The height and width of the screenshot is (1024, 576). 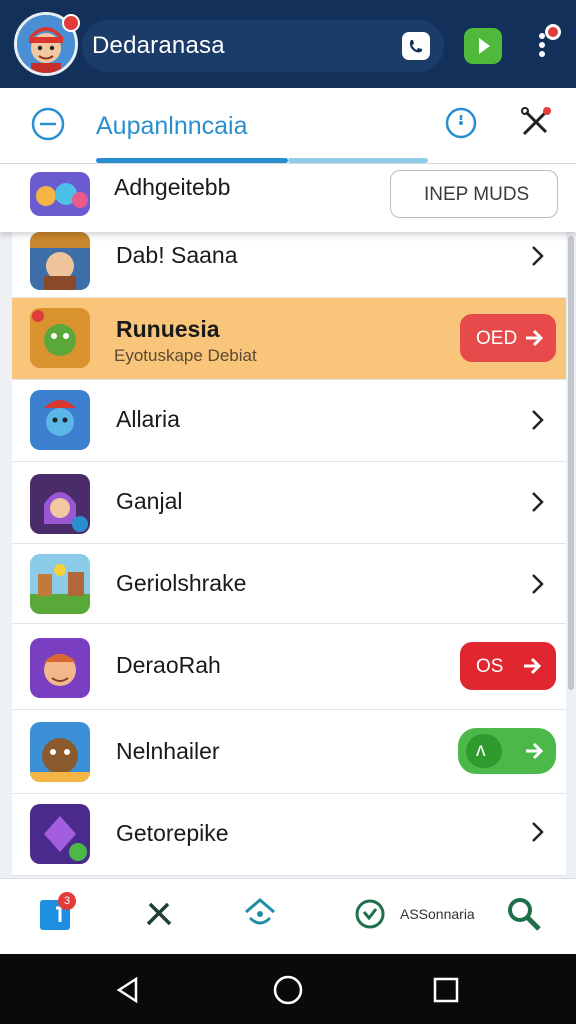 I want to click on list-item-label: Ganjal, so click(x=149, y=501).